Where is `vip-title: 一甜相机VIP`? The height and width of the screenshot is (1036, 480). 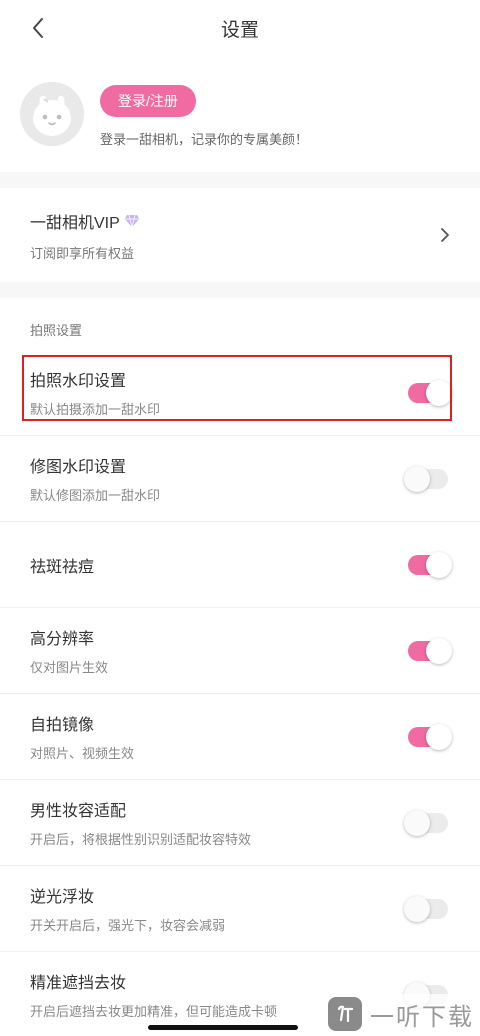
vip-title: 一甜相机VIP is located at coordinates (75, 223).